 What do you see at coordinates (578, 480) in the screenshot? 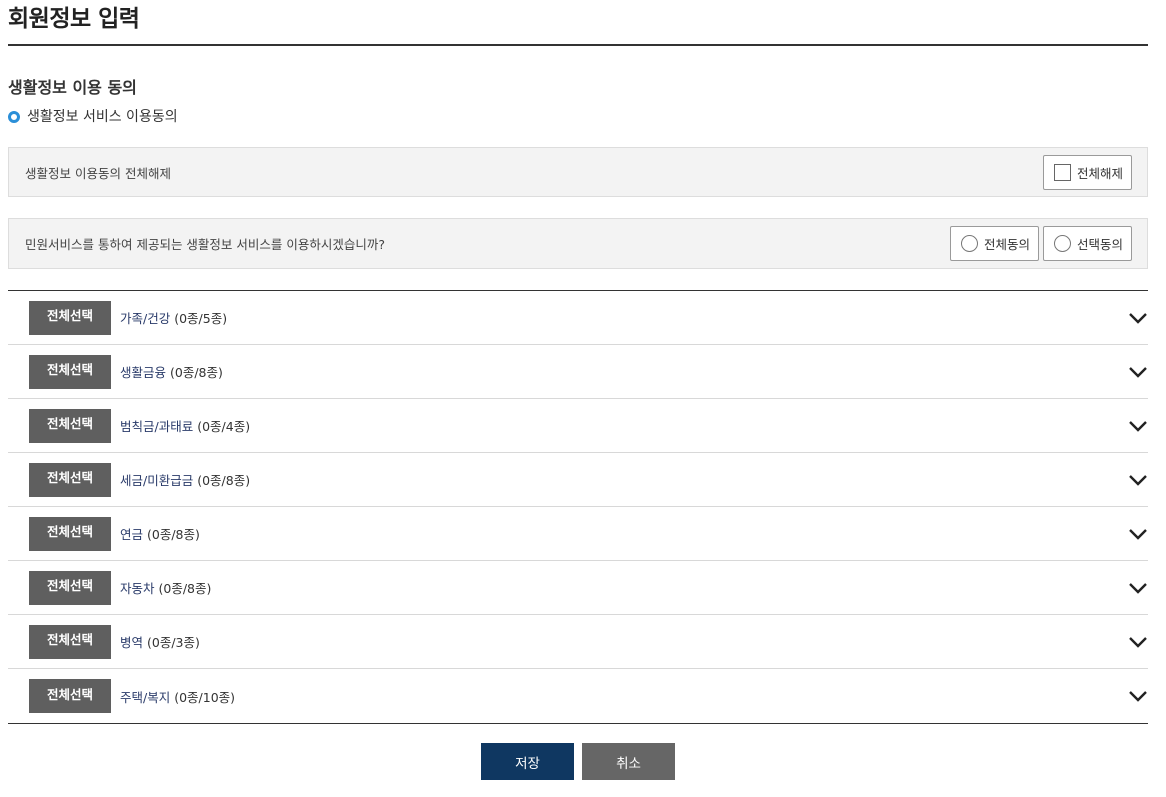
I see `category-row: 전체선택 세금/미환급금 (0종/8종)` at bounding box center [578, 480].